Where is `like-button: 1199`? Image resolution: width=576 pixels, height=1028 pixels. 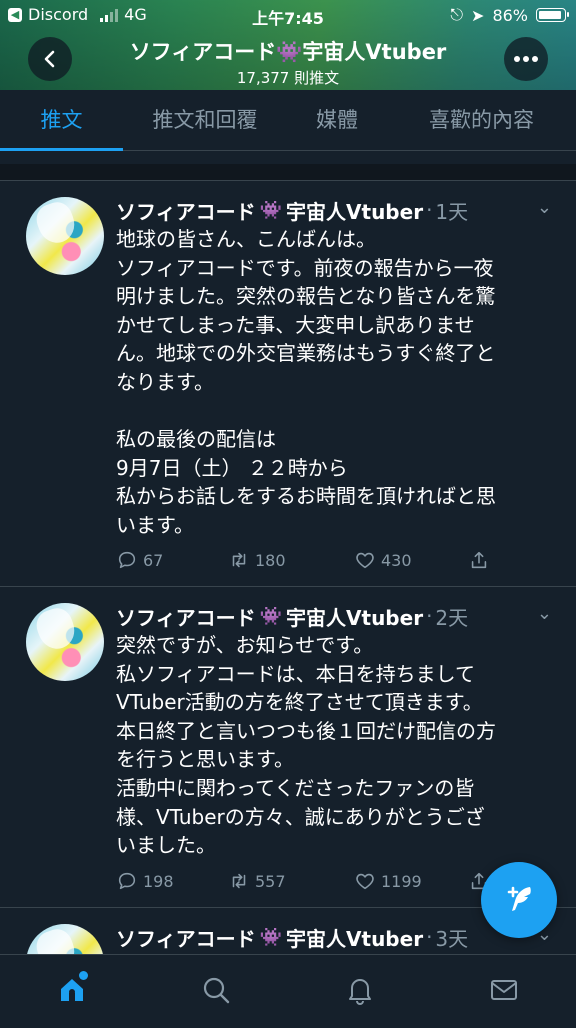 like-button: 1199 is located at coordinates (411, 881).